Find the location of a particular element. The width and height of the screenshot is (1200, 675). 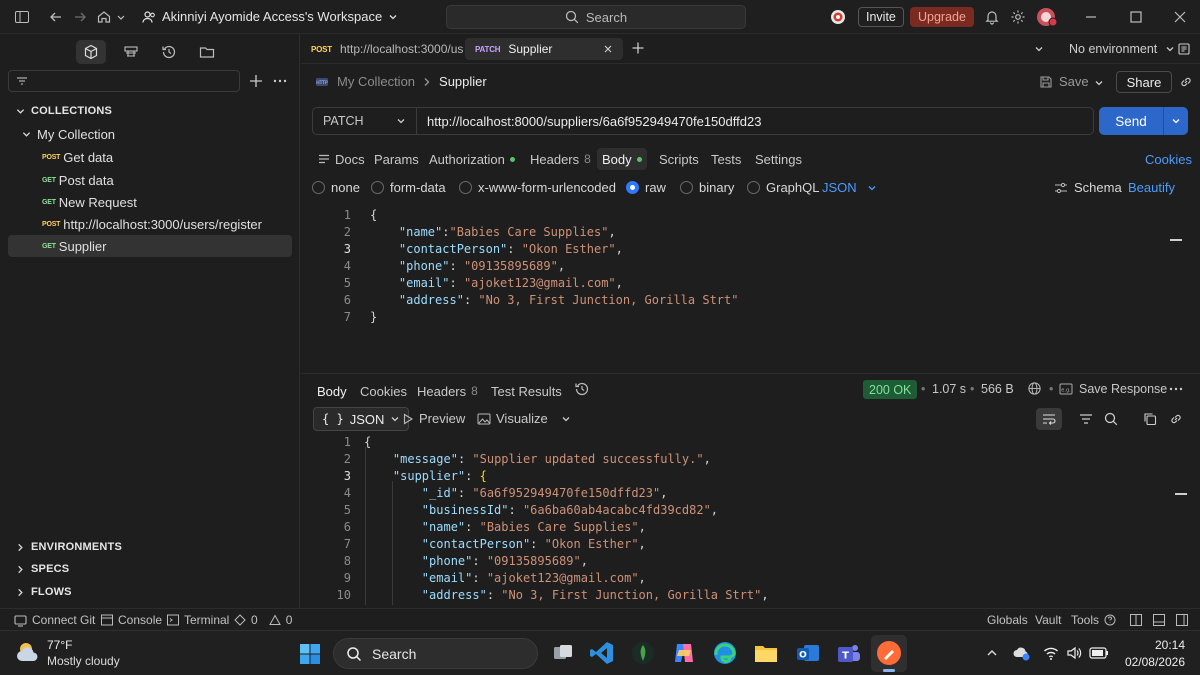

layout-bottom-pane-icon is located at coordinates (1159, 620).